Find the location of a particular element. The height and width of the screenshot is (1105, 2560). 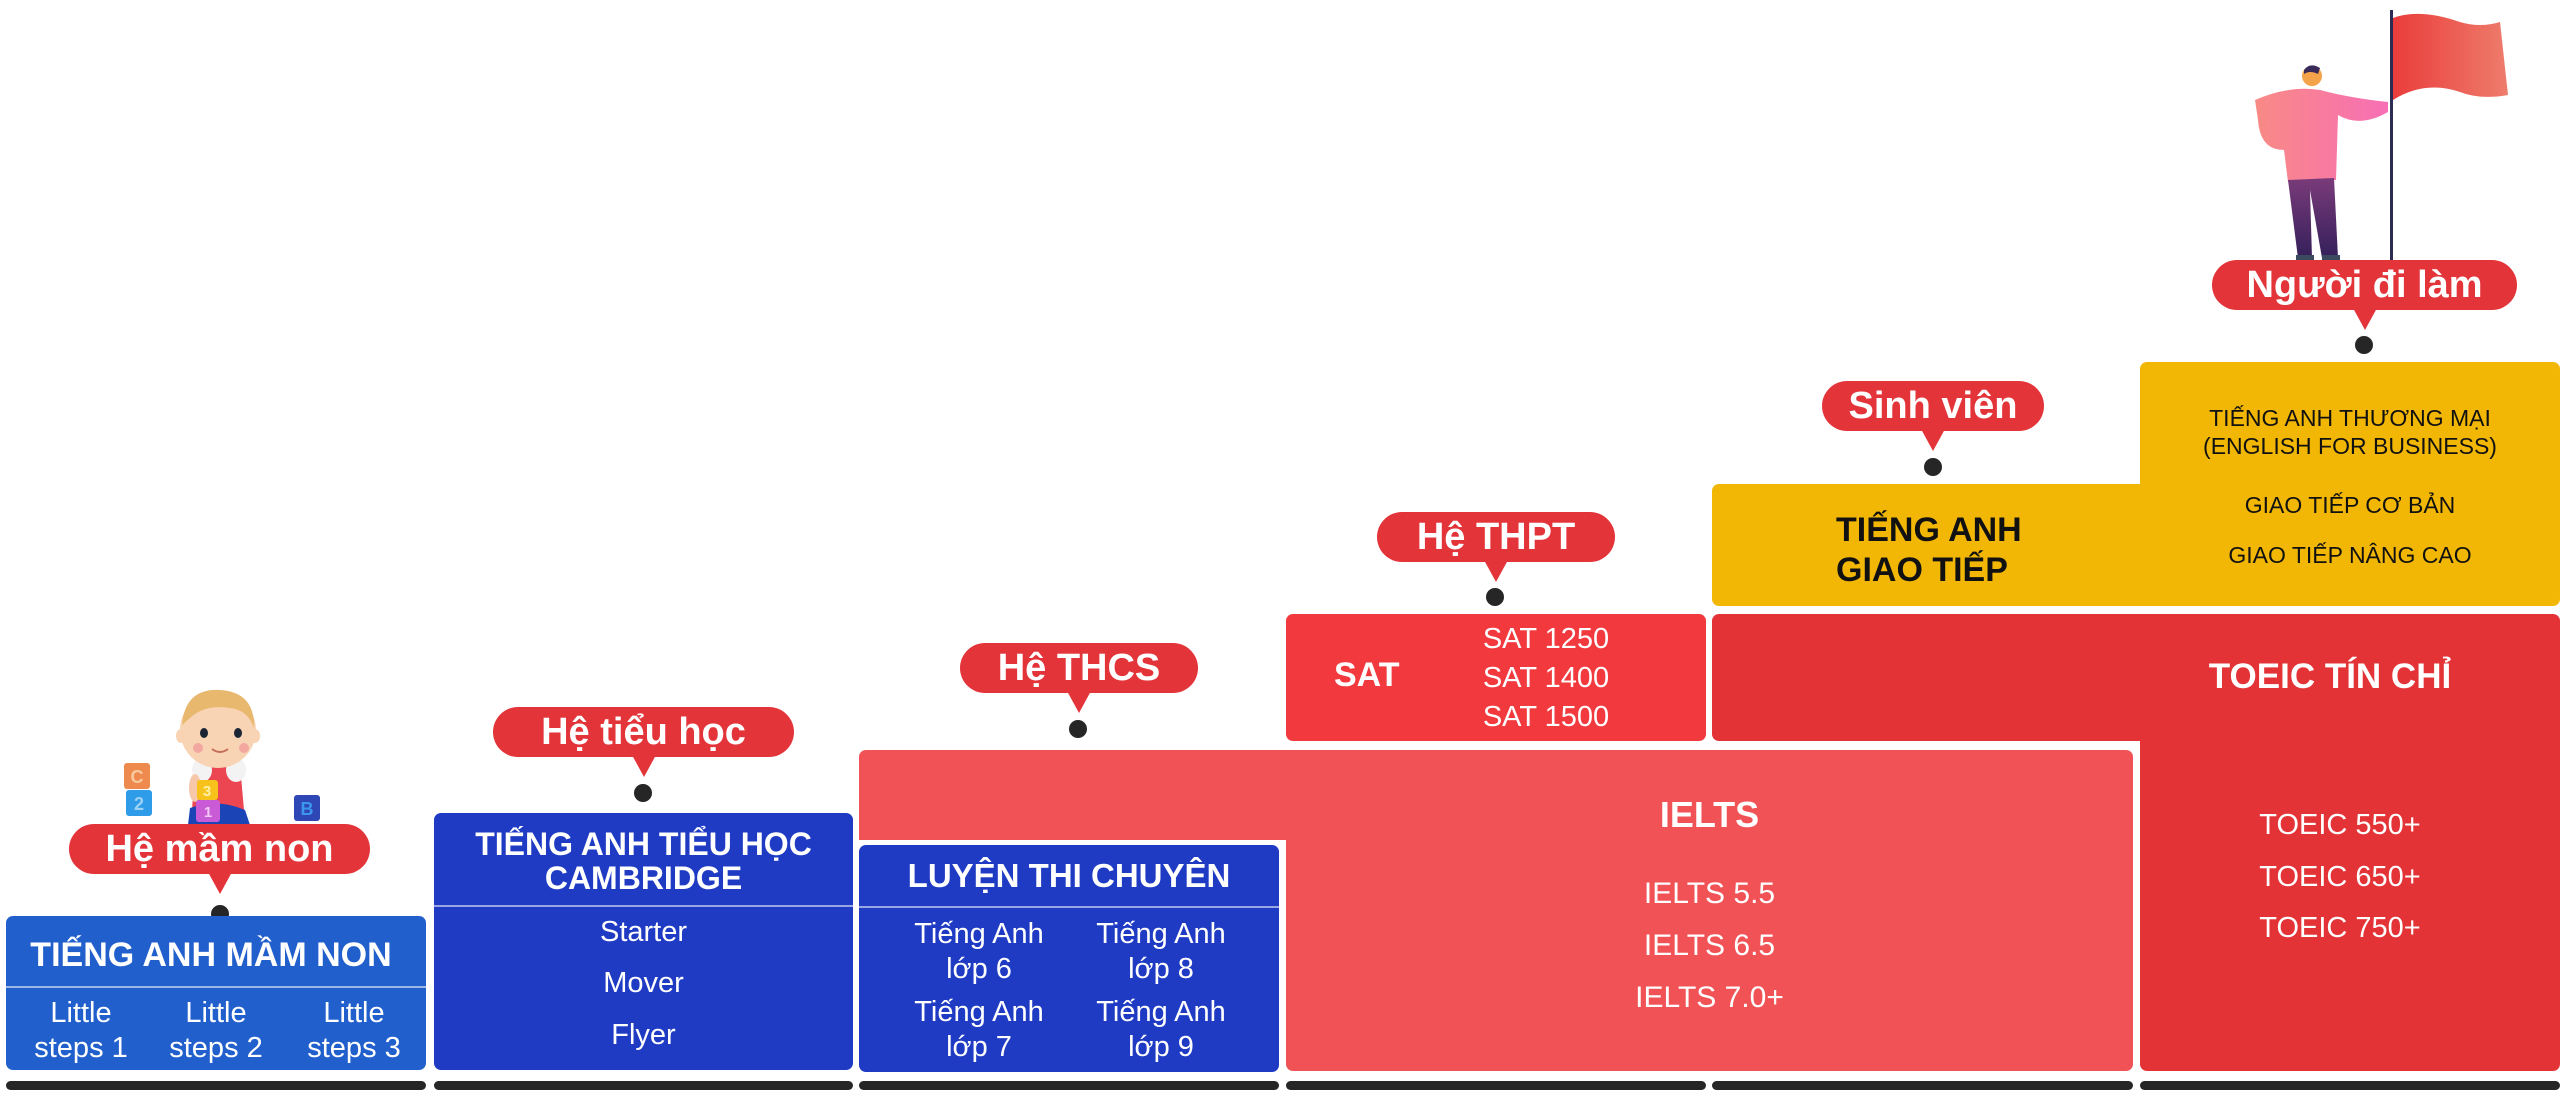

course-item: Starter is located at coordinates (643, 932).